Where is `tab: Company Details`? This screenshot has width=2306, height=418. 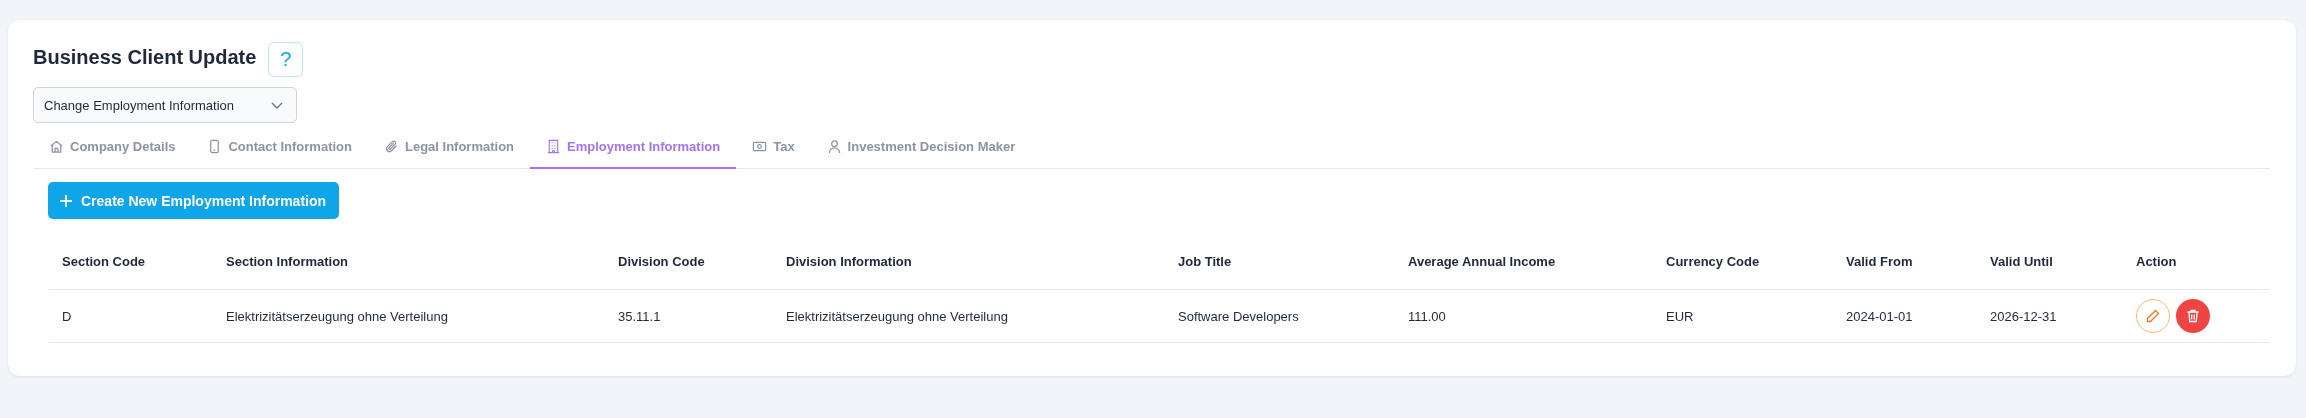 tab: Company Details is located at coordinates (112, 149).